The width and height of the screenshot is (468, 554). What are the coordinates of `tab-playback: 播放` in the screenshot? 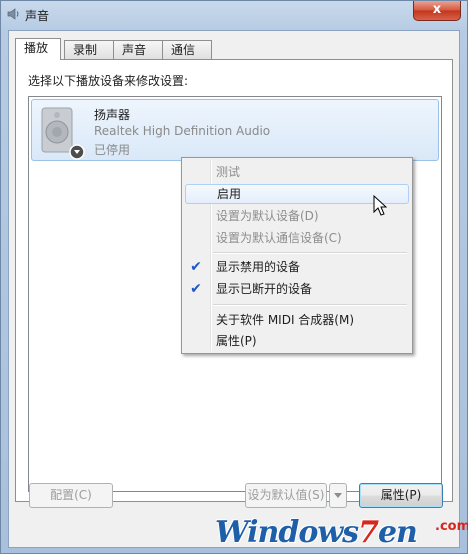 It's located at (38, 49).